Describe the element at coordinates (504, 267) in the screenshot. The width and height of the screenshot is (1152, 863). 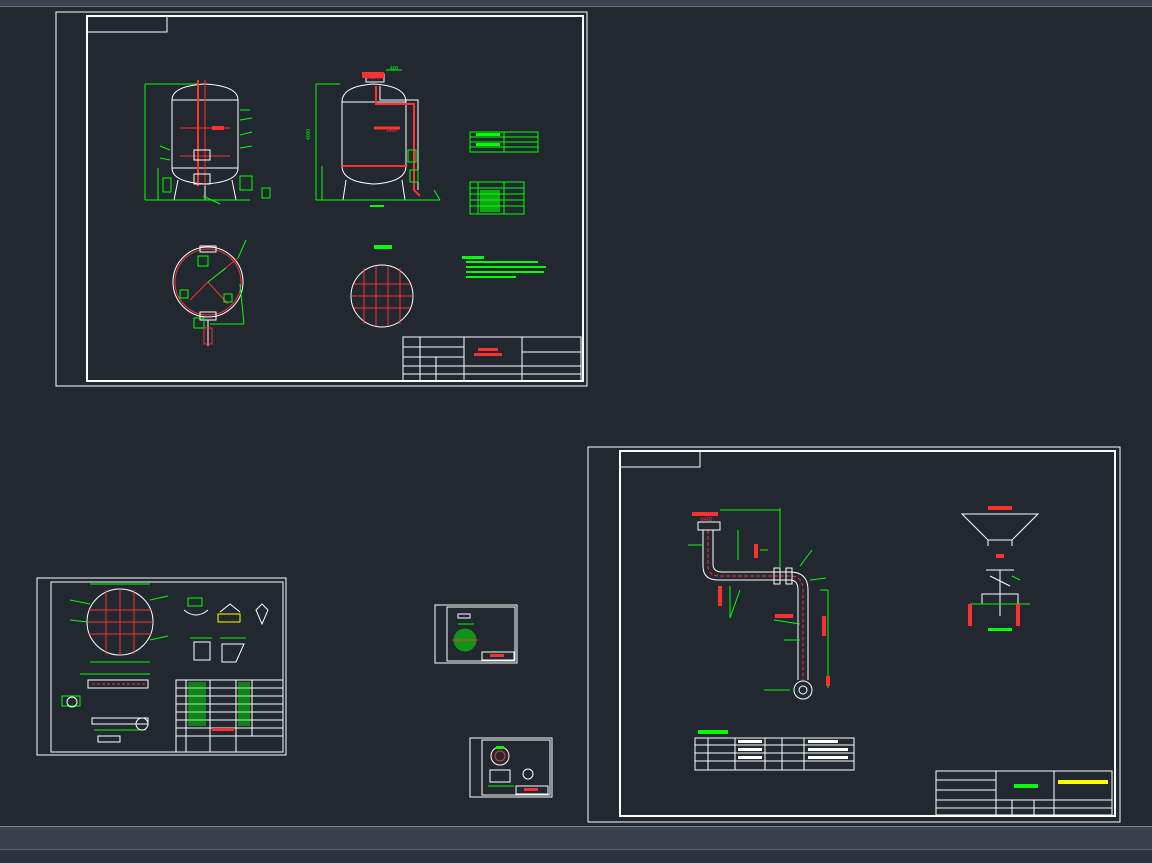
I see `technical-notes` at that location.